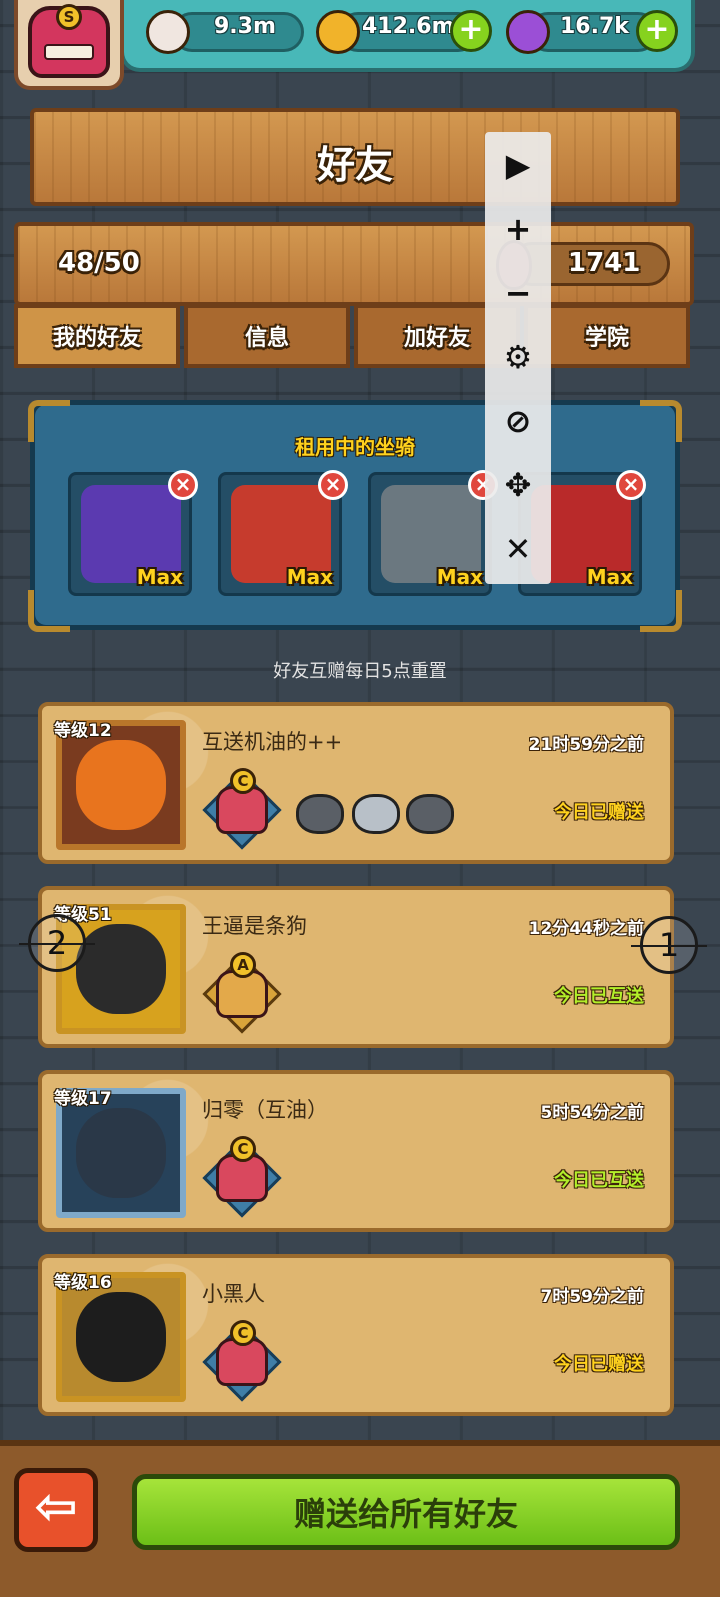 The width and height of the screenshot is (720, 1597). Describe the element at coordinates (586, 745) in the screenshot. I see `friend-last-seen: 21时59分之前` at that location.